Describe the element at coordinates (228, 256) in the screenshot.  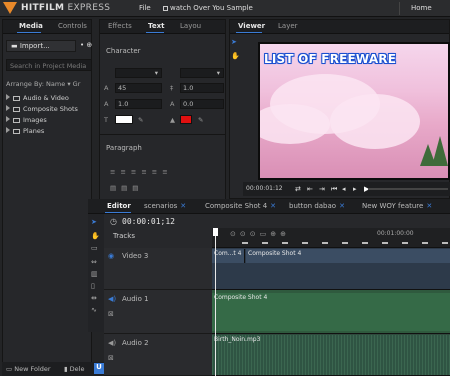
I see `clip: Com...t 4` at that location.